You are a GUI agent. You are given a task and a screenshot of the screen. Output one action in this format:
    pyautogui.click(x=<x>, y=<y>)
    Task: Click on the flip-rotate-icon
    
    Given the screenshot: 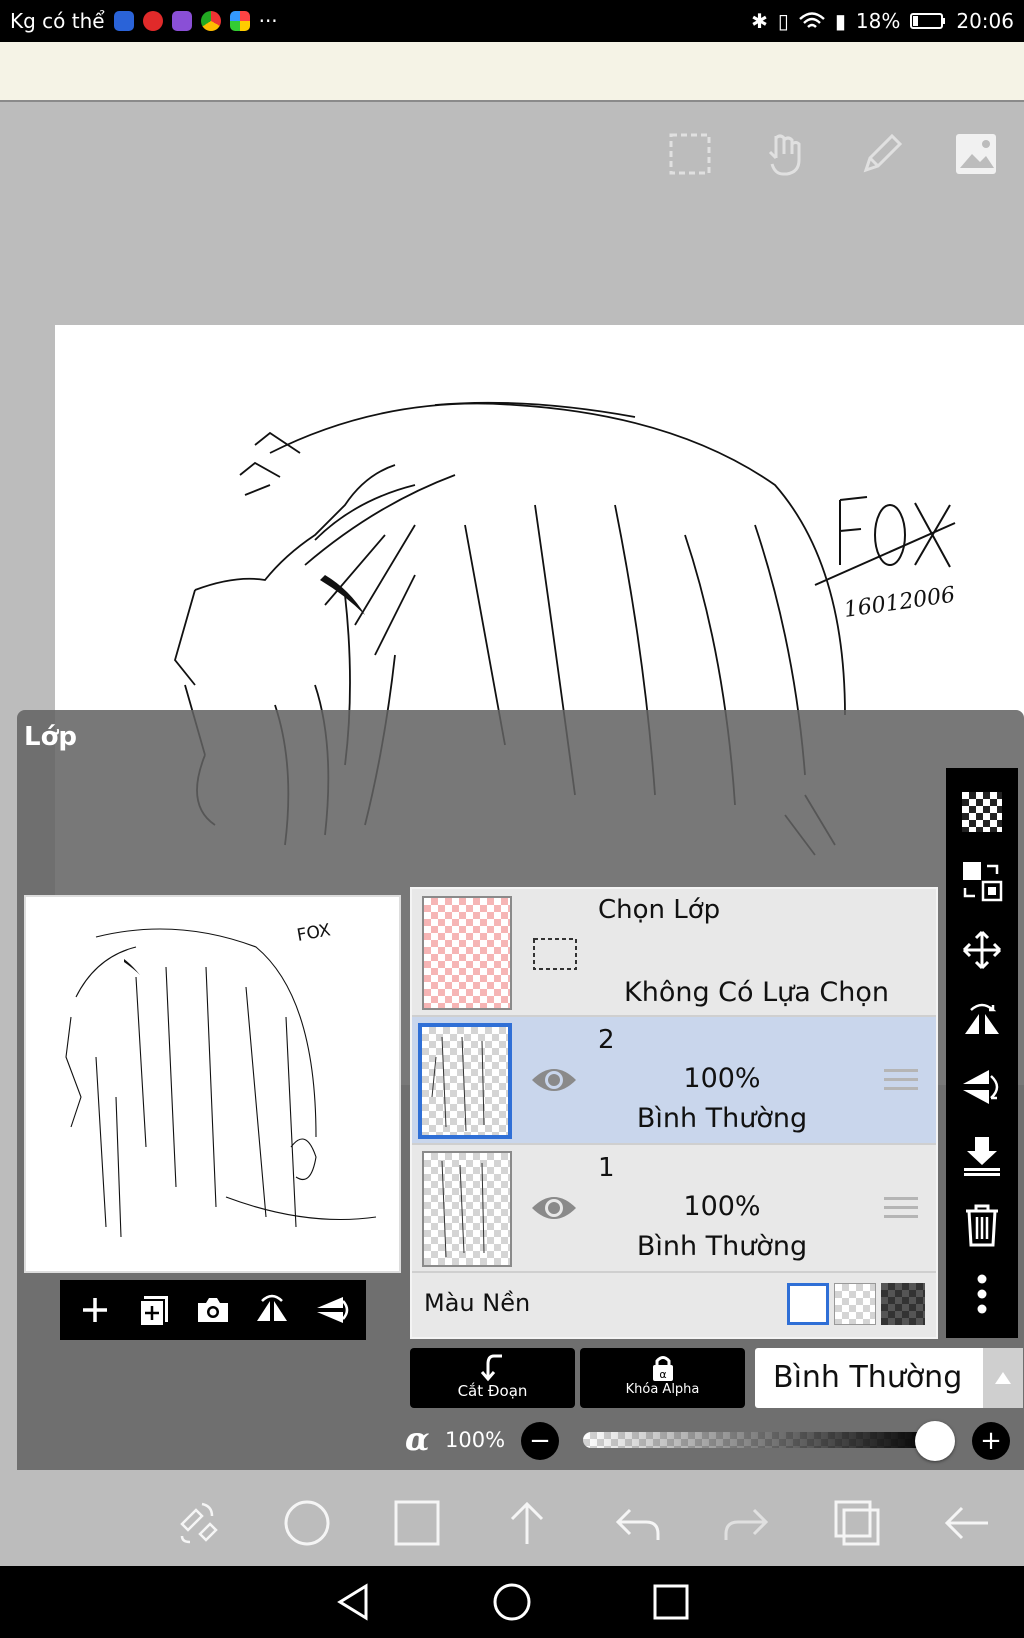 What is the action you would take?
    pyautogui.click(x=982, y=1018)
    